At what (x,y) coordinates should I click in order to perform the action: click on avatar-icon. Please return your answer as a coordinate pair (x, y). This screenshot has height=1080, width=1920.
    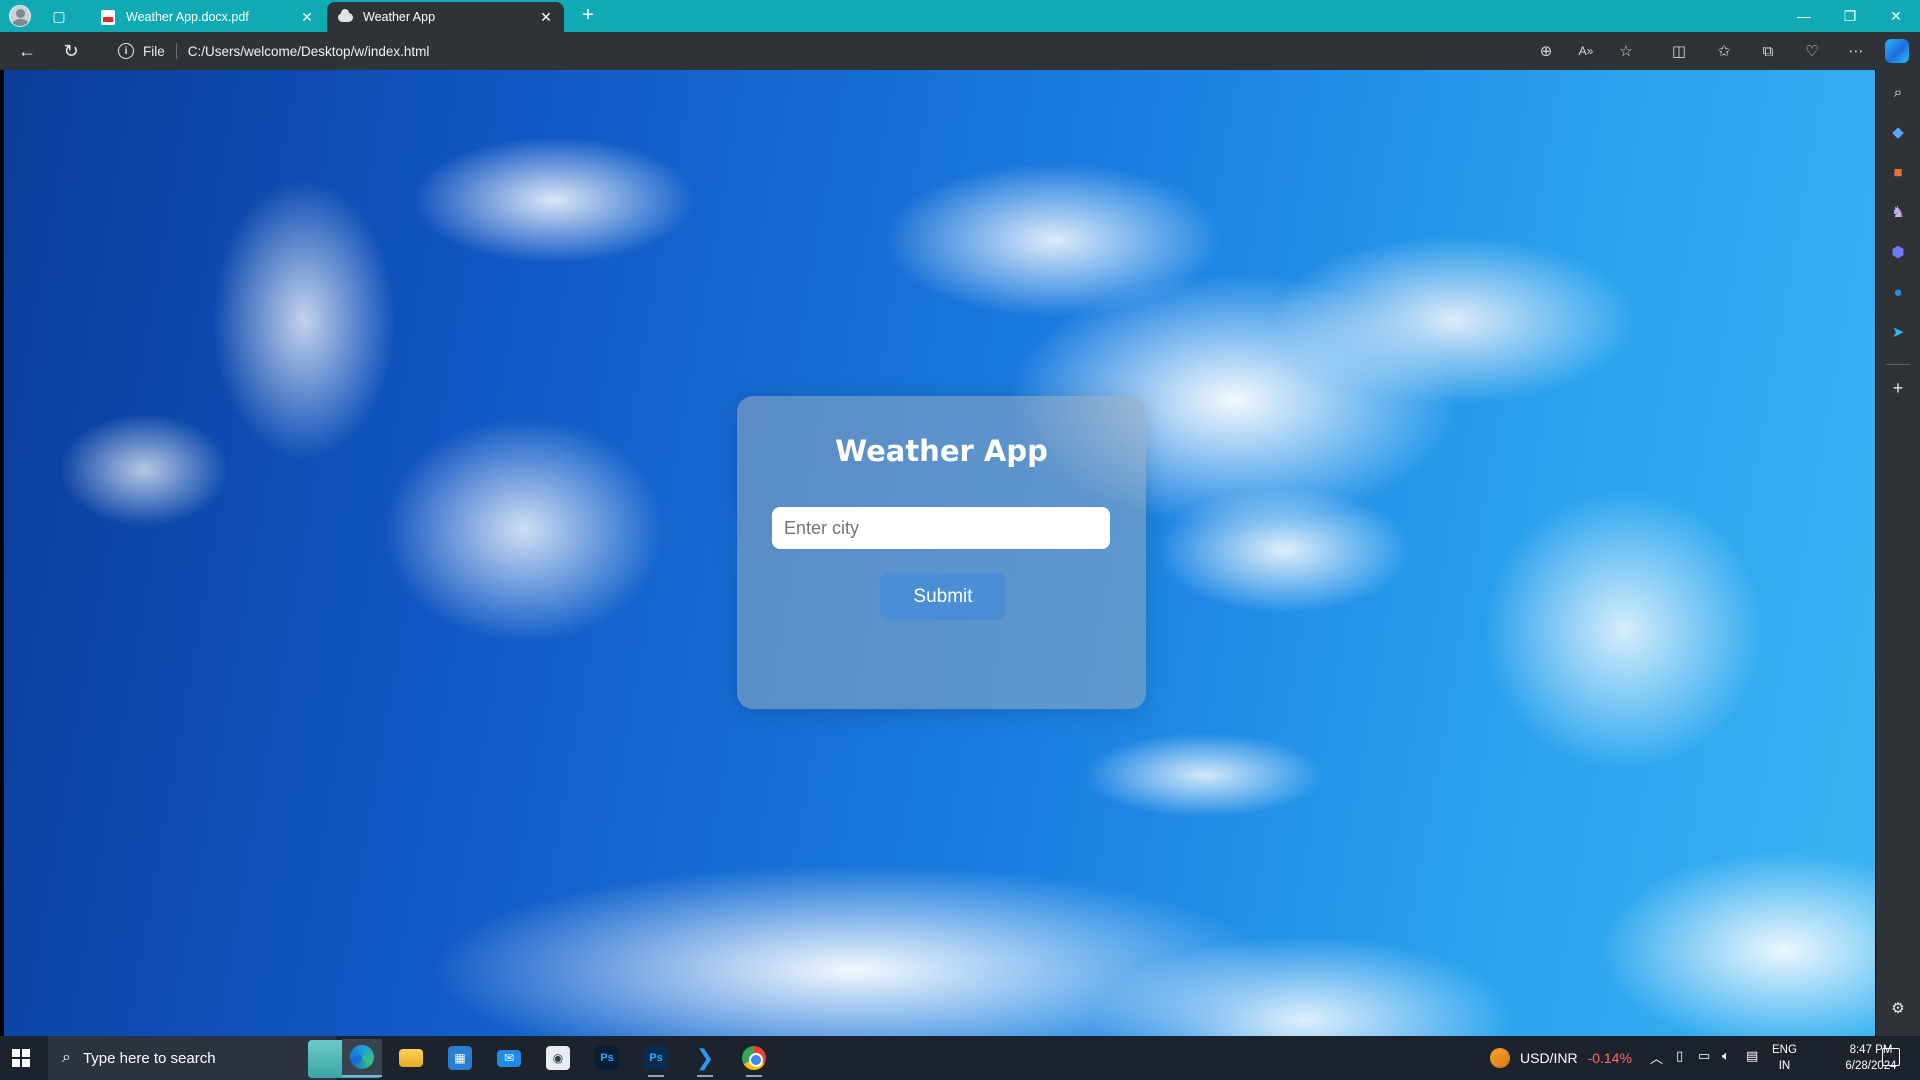
    Looking at the image, I should click on (20, 16).